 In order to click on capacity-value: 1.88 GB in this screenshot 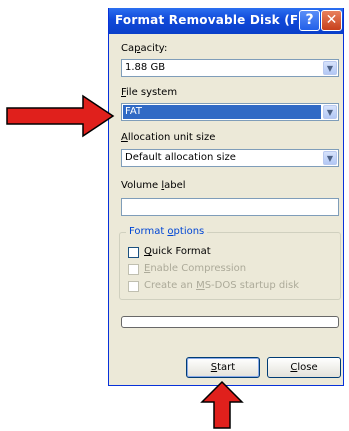, I will do `click(145, 67)`.